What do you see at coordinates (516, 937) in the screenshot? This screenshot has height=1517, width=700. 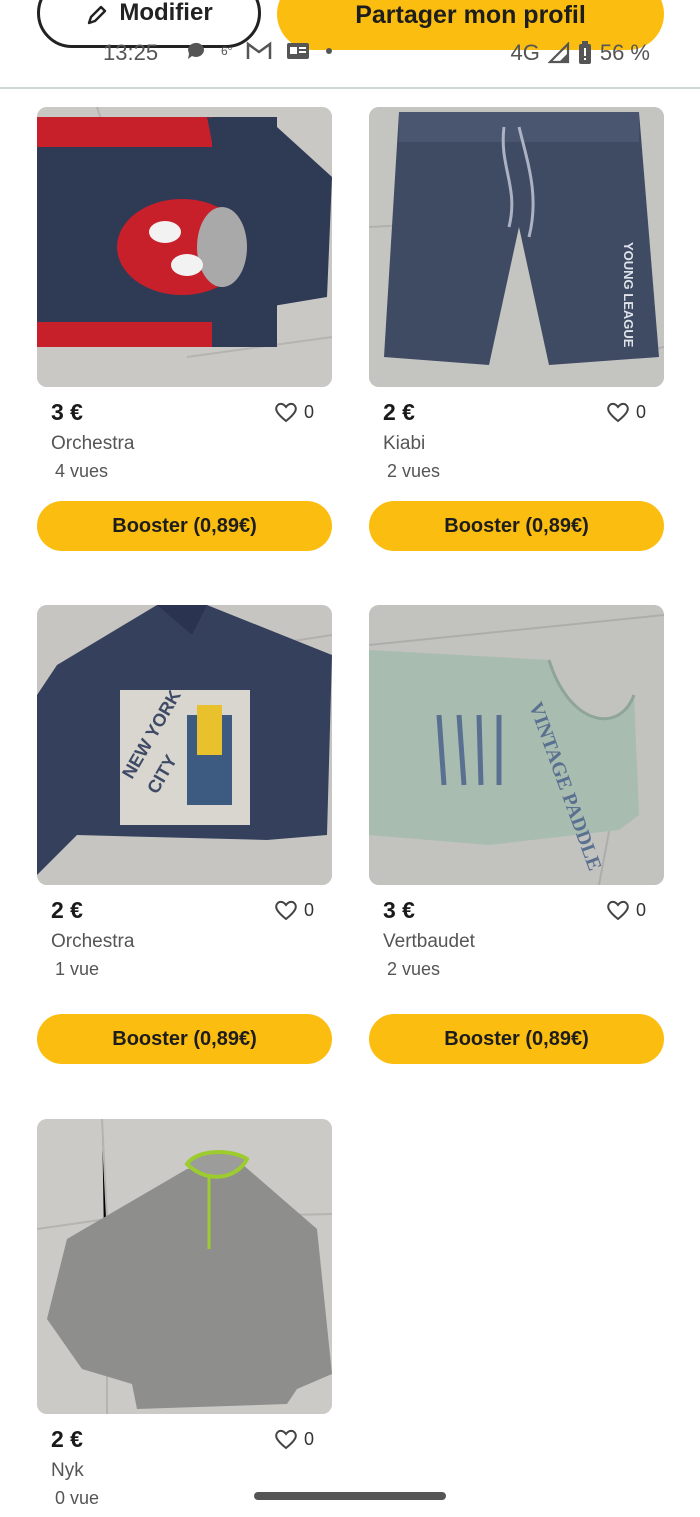 I see `listing-info: 3 € 0 Vertbaudet 2 vues` at bounding box center [516, 937].